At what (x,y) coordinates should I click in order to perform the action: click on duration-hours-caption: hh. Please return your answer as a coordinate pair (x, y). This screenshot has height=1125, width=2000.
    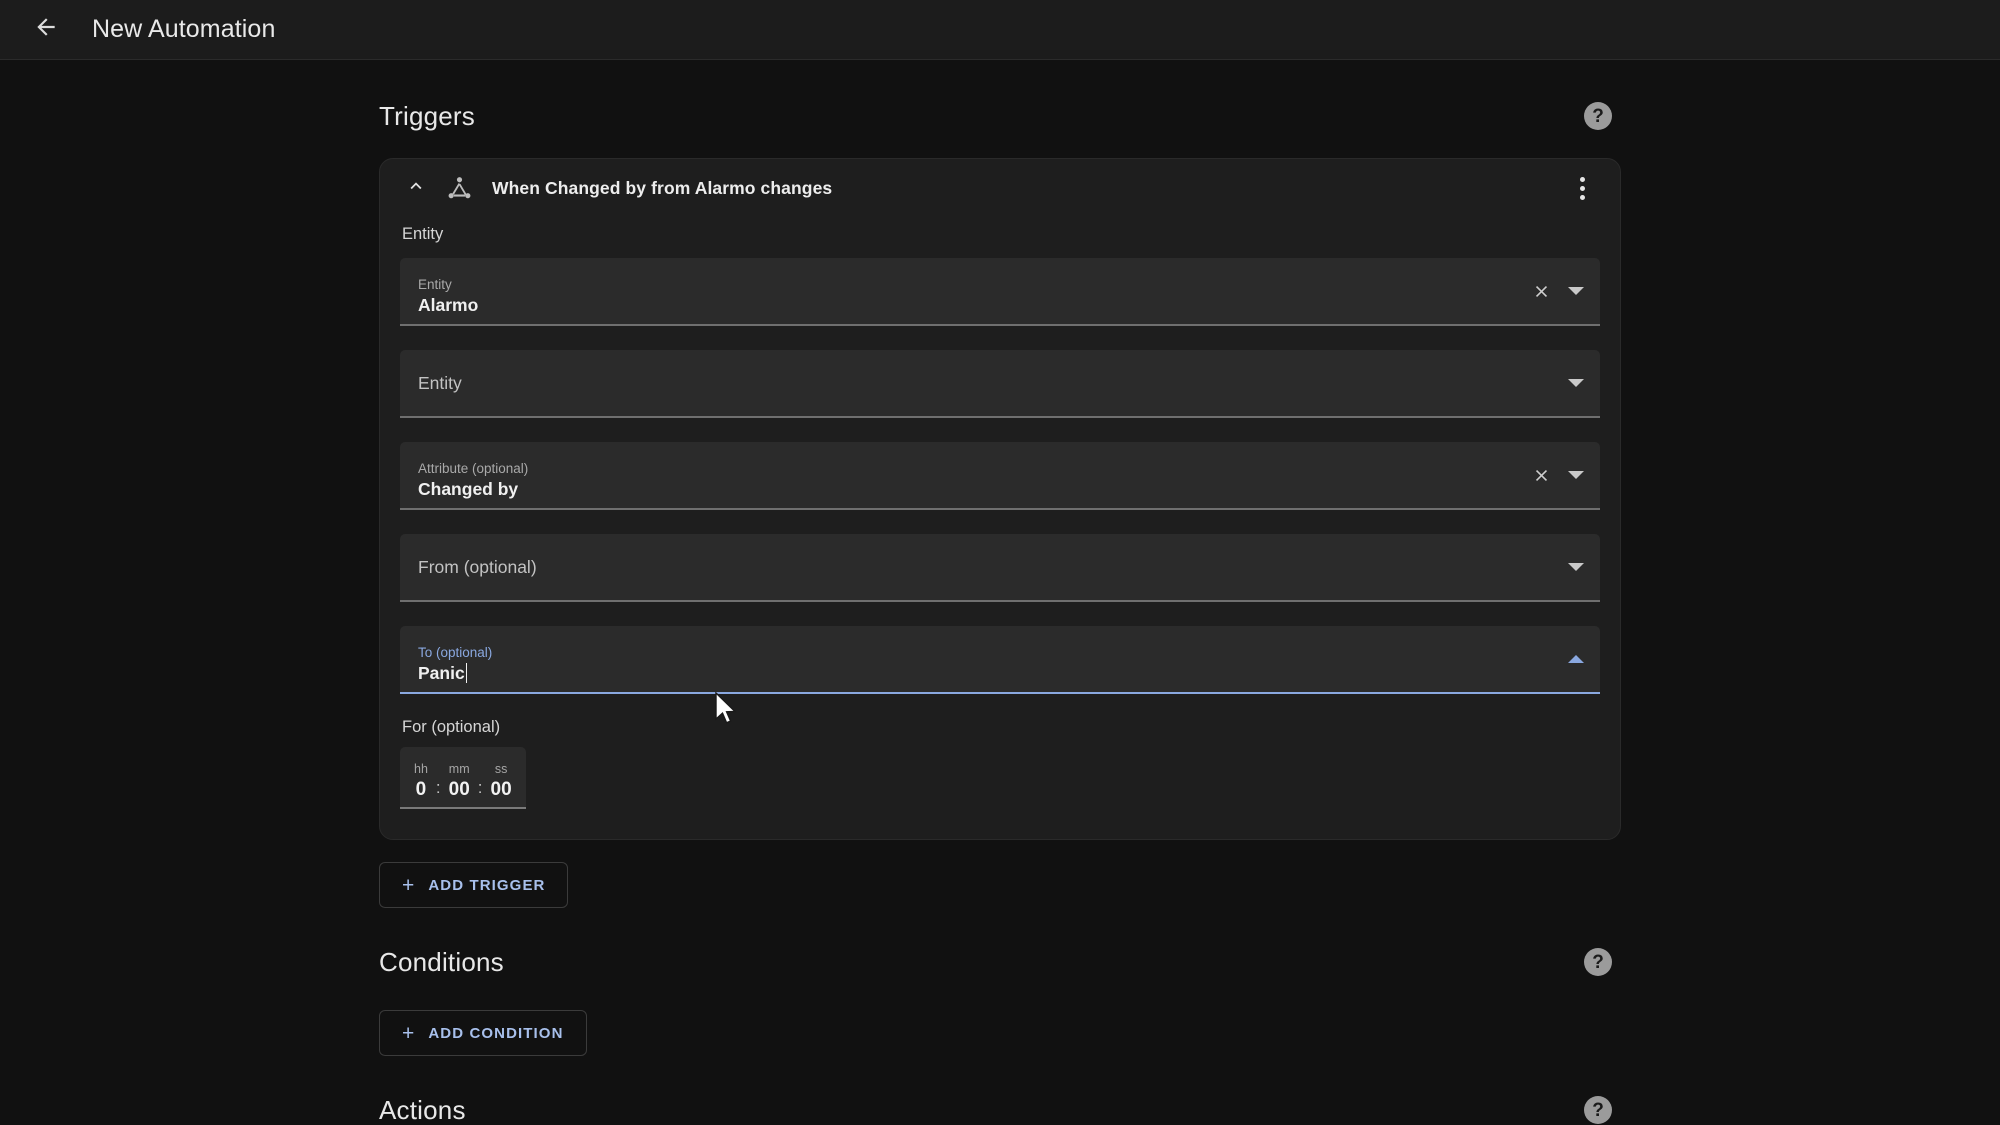
    Looking at the image, I should click on (421, 769).